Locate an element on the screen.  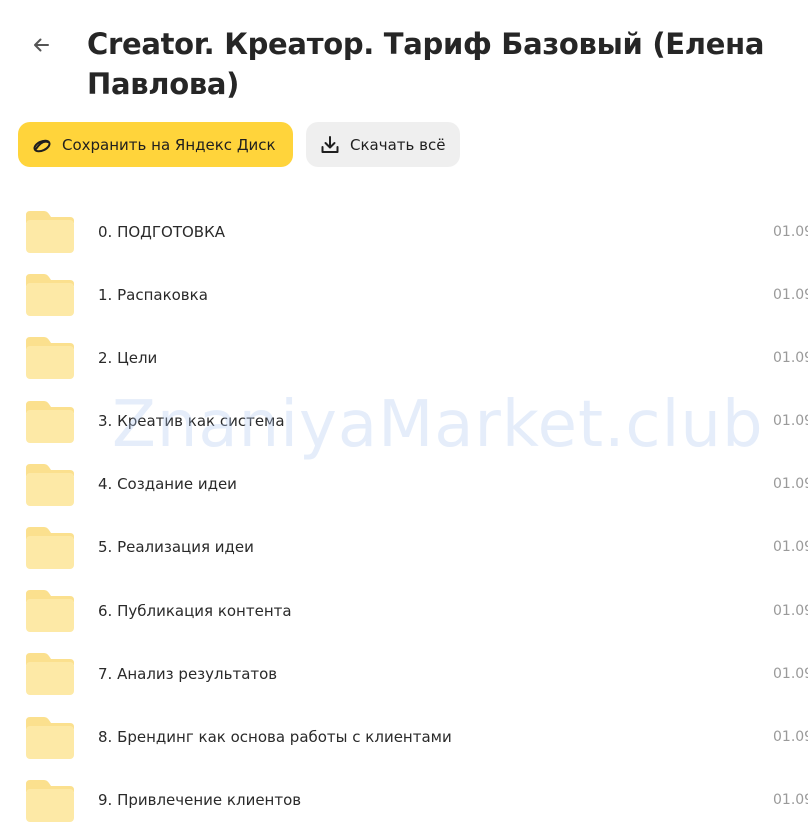
file-name: 2. Цели is located at coordinates (128, 357).